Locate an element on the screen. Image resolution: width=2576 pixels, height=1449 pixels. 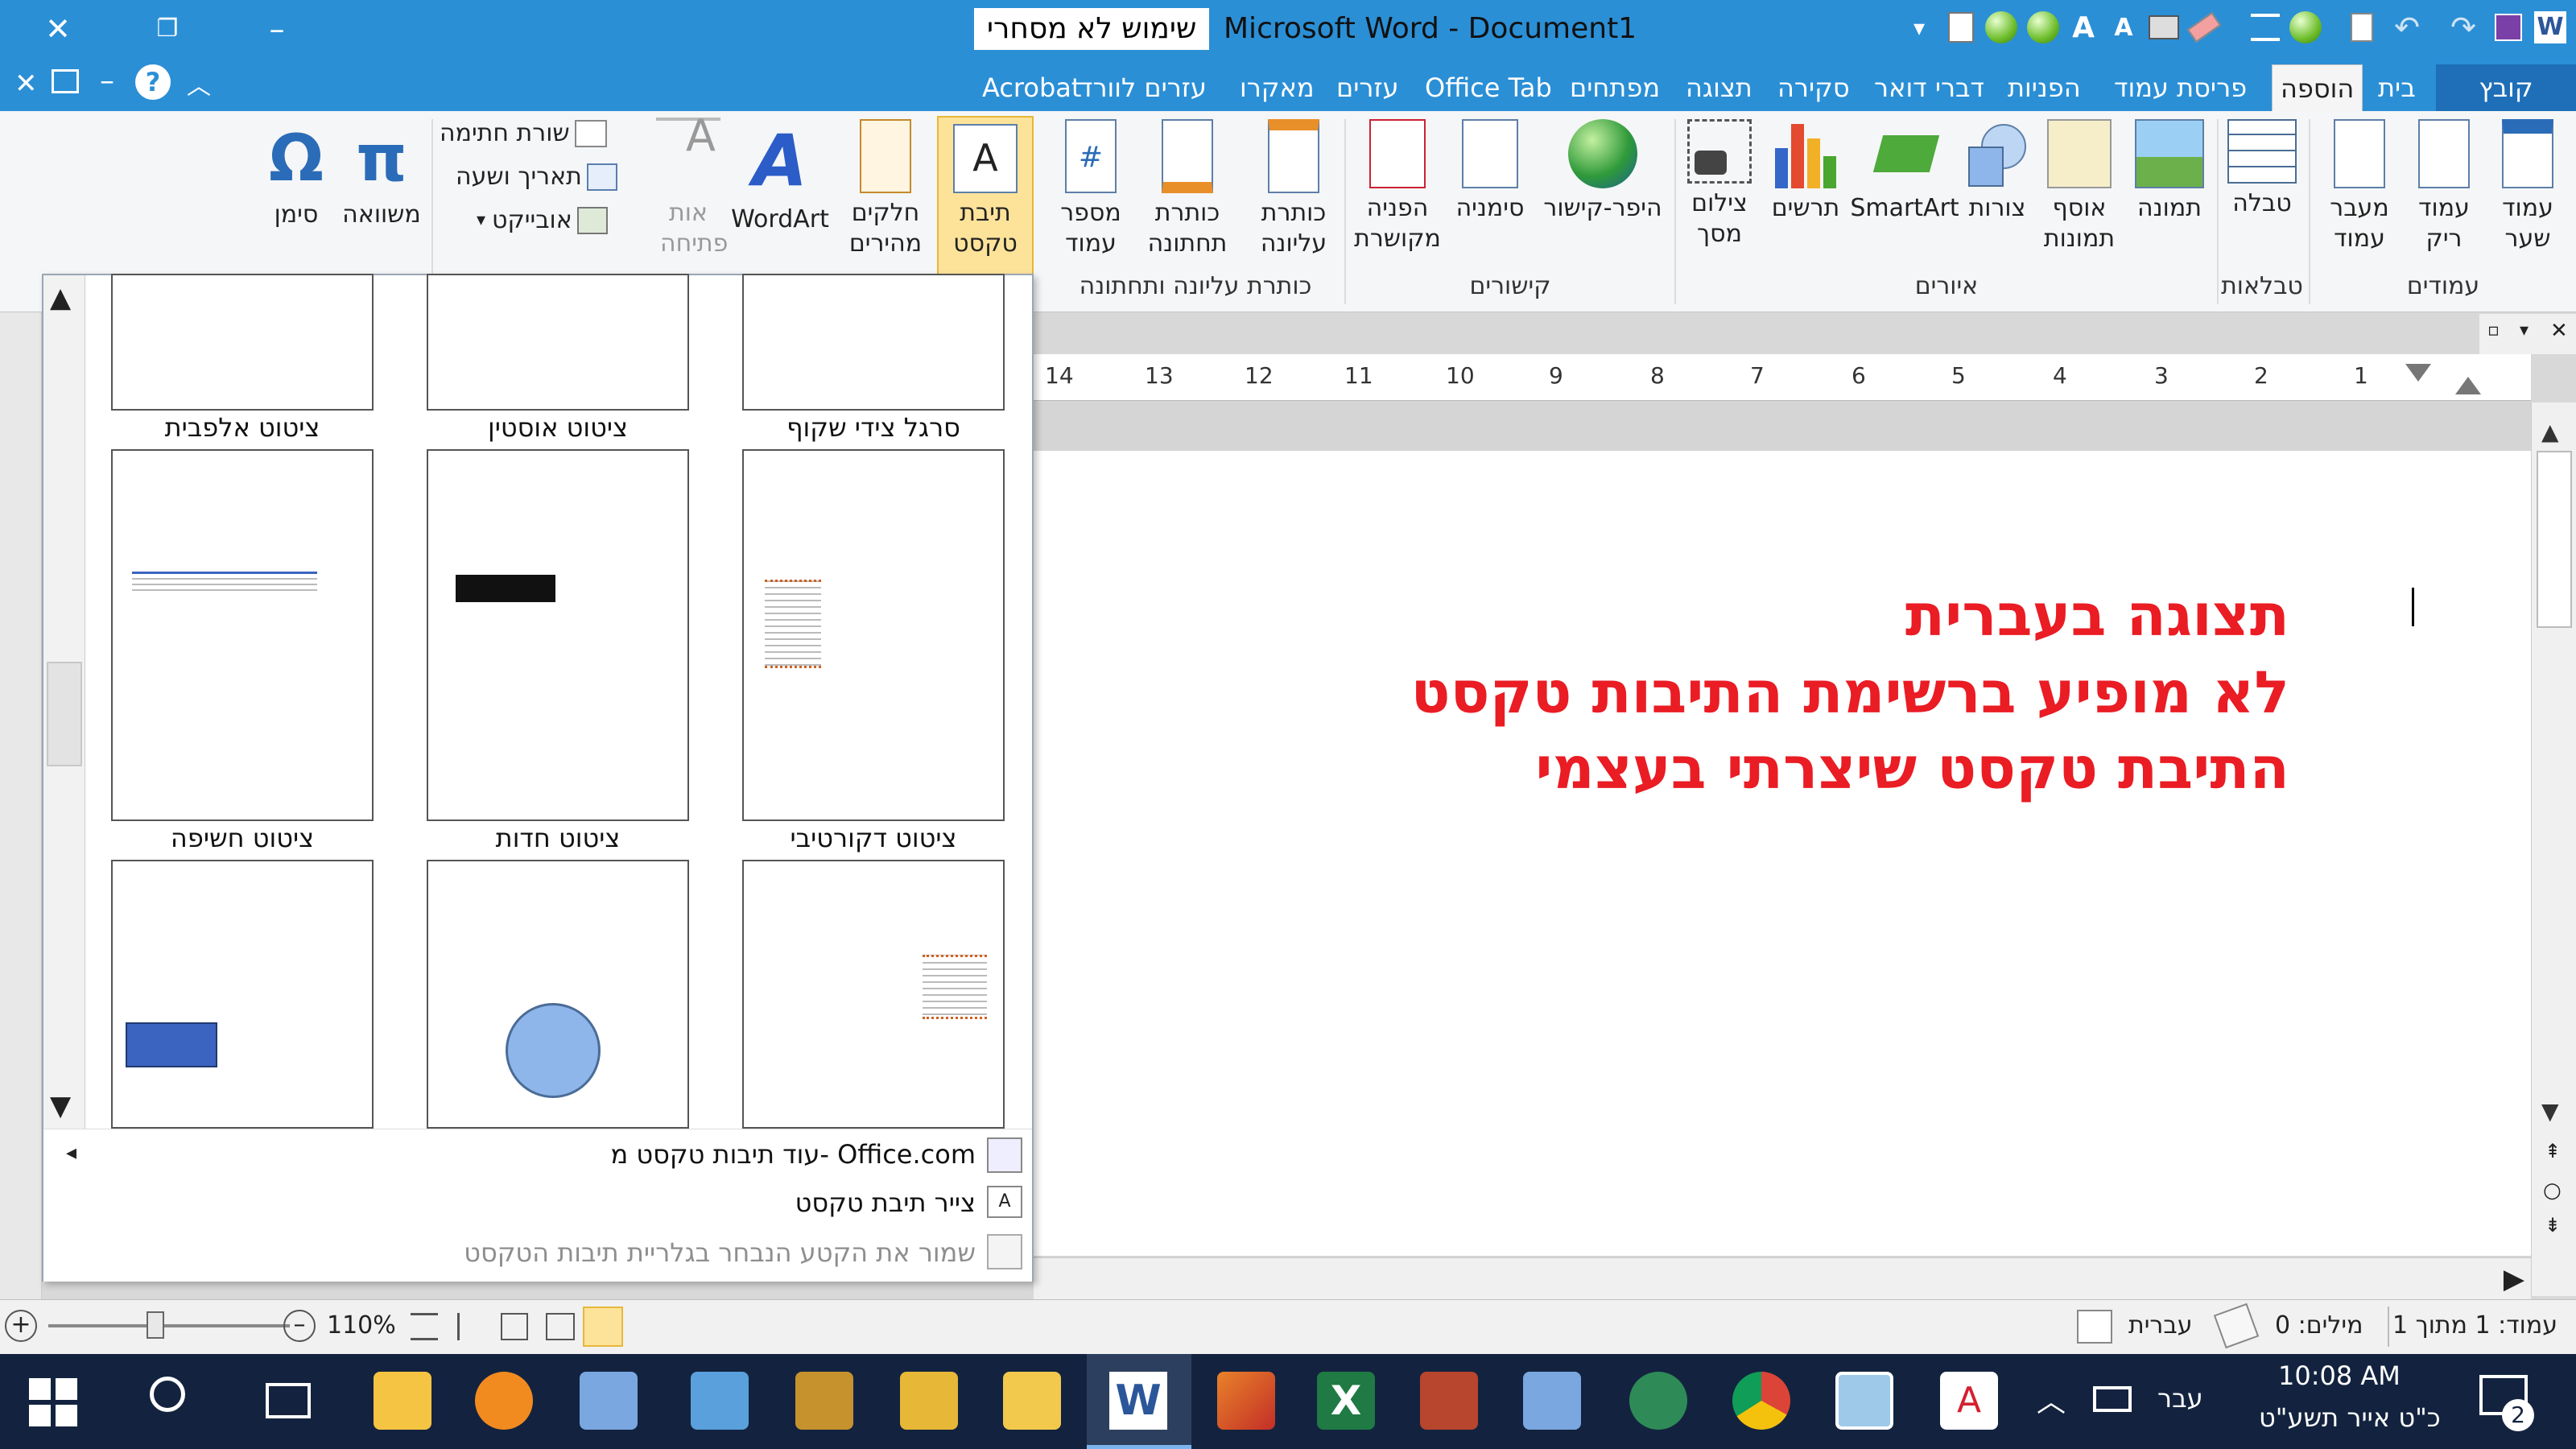
gallery-scrollbar: ▲ ▼ is located at coordinates (64, 702).